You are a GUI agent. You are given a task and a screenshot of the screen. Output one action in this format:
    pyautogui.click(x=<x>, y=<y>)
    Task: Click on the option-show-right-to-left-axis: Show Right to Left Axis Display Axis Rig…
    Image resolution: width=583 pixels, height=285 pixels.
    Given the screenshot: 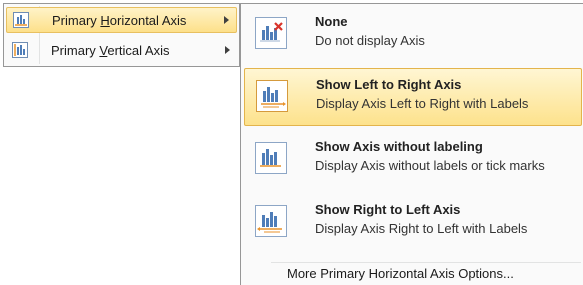 What is the action you would take?
    pyautogui.click(x=413, y=223)
    